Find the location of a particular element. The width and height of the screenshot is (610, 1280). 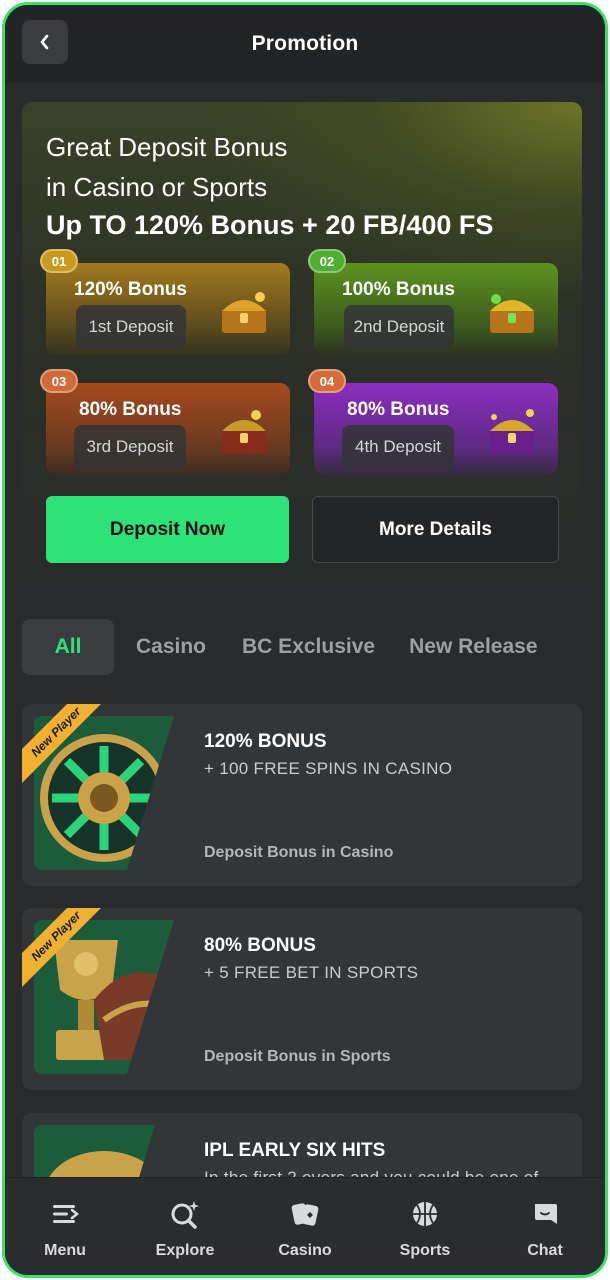

nav-label: Explore is located at coordinates (185, 1250).